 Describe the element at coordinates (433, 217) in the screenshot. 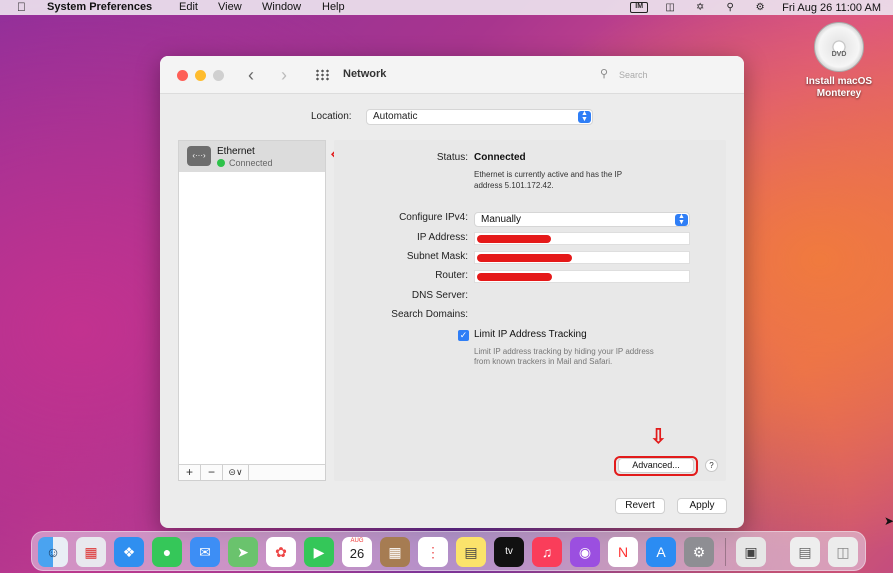

I see `configure-ipv4-label: Configure IPv4:` at that location.